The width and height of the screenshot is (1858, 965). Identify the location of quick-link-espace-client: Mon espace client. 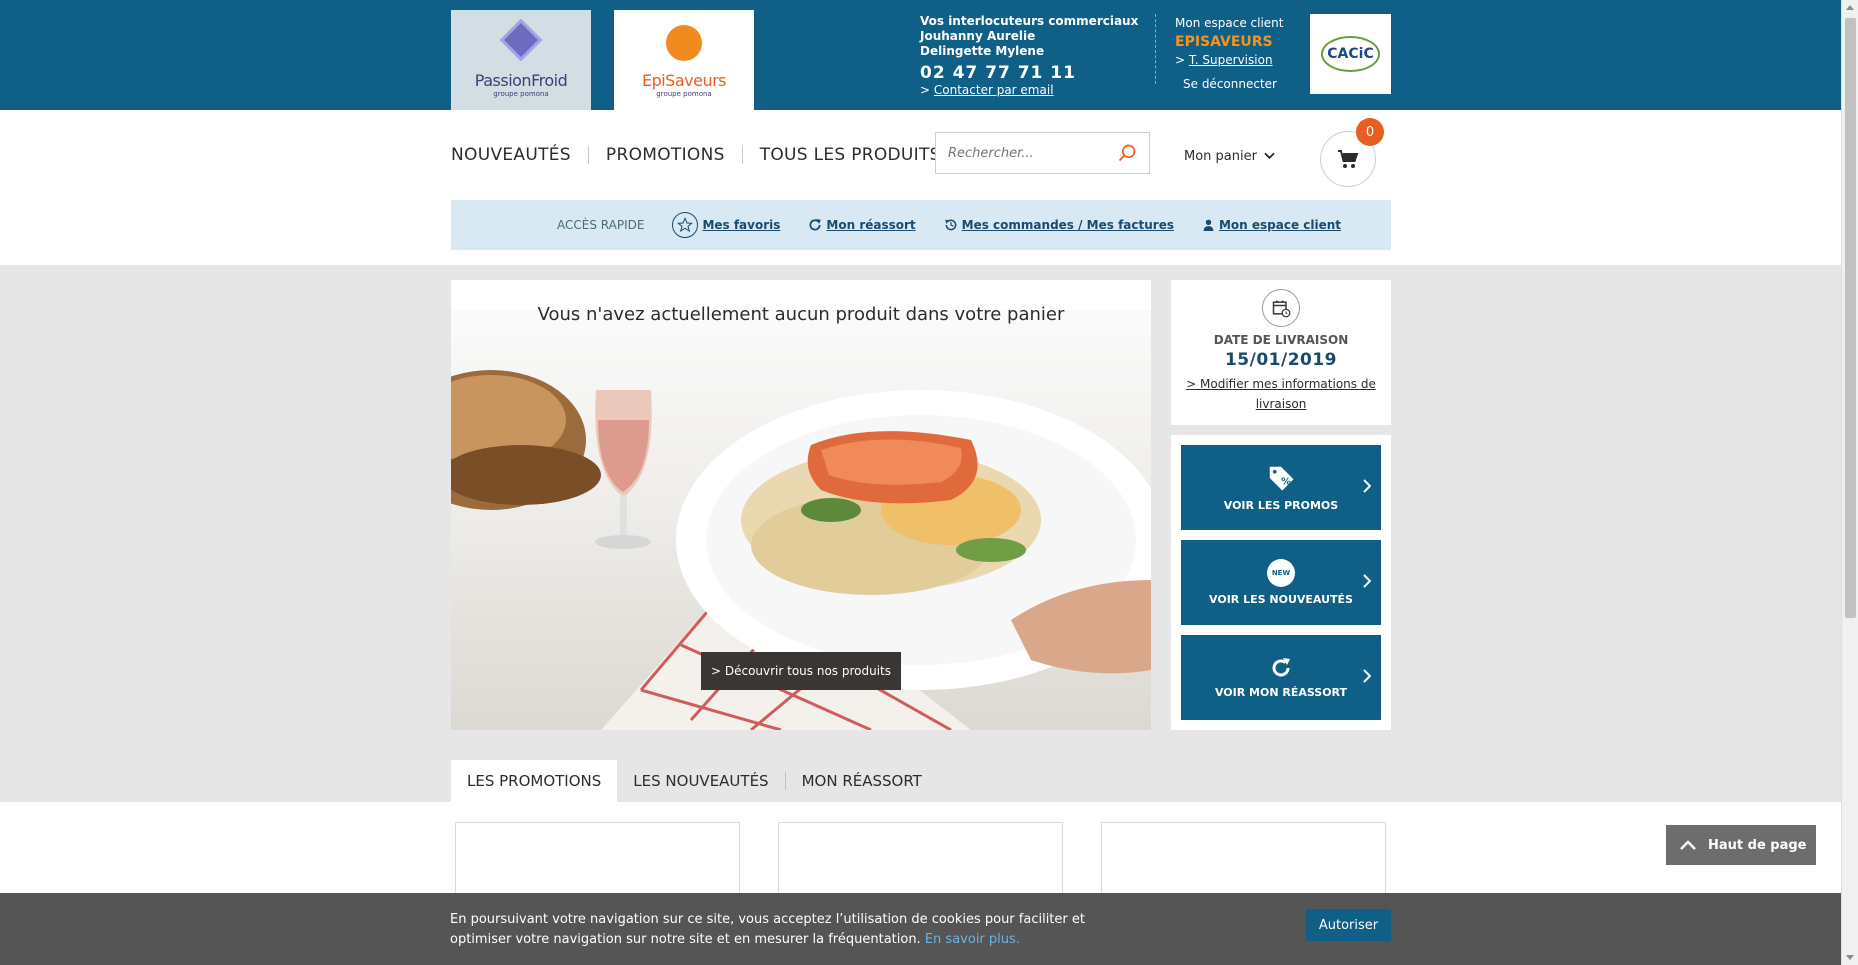
(1271, 225).